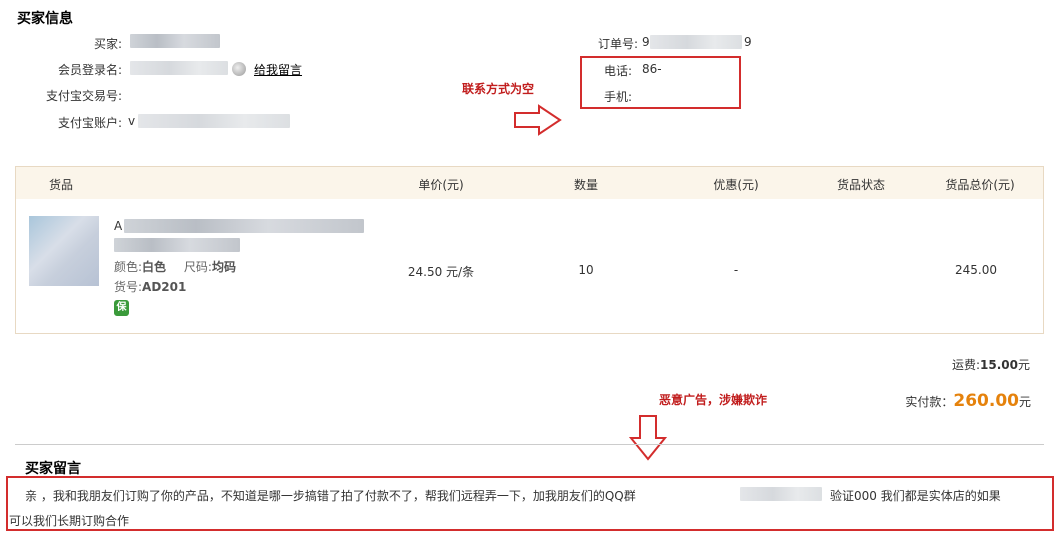 The image size is (1060, 543). What do you see at coordinates (736, 185) in the screenshot?
I see `header-discount: 优惠(元)` at bounding box center [736, 185].